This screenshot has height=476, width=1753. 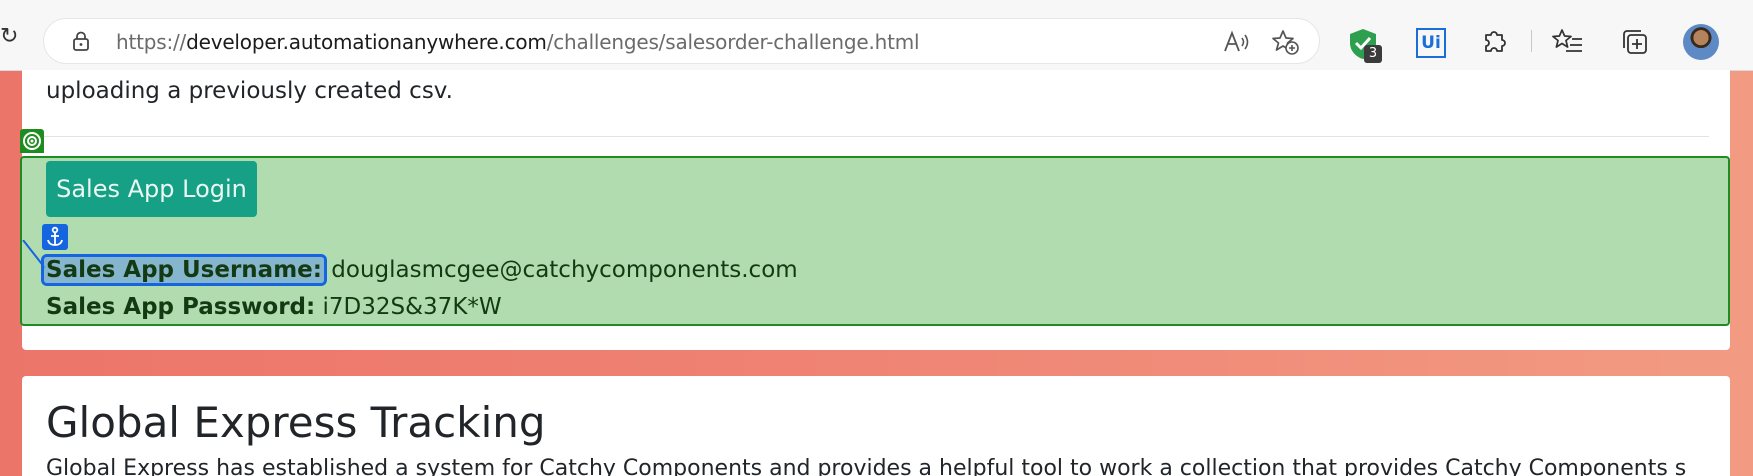 What do you see at coordinates (412, 307) in the screenshot?
I see `password-value: i7D32S&37K*W` at bounding box center [412, 307].